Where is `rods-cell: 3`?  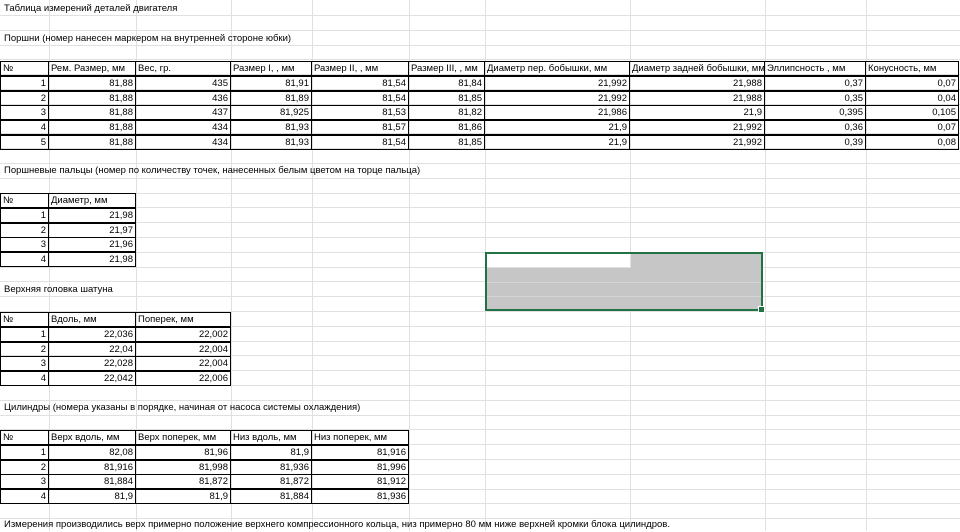
rods-cell: 3 is located at coordinates (24, 363).